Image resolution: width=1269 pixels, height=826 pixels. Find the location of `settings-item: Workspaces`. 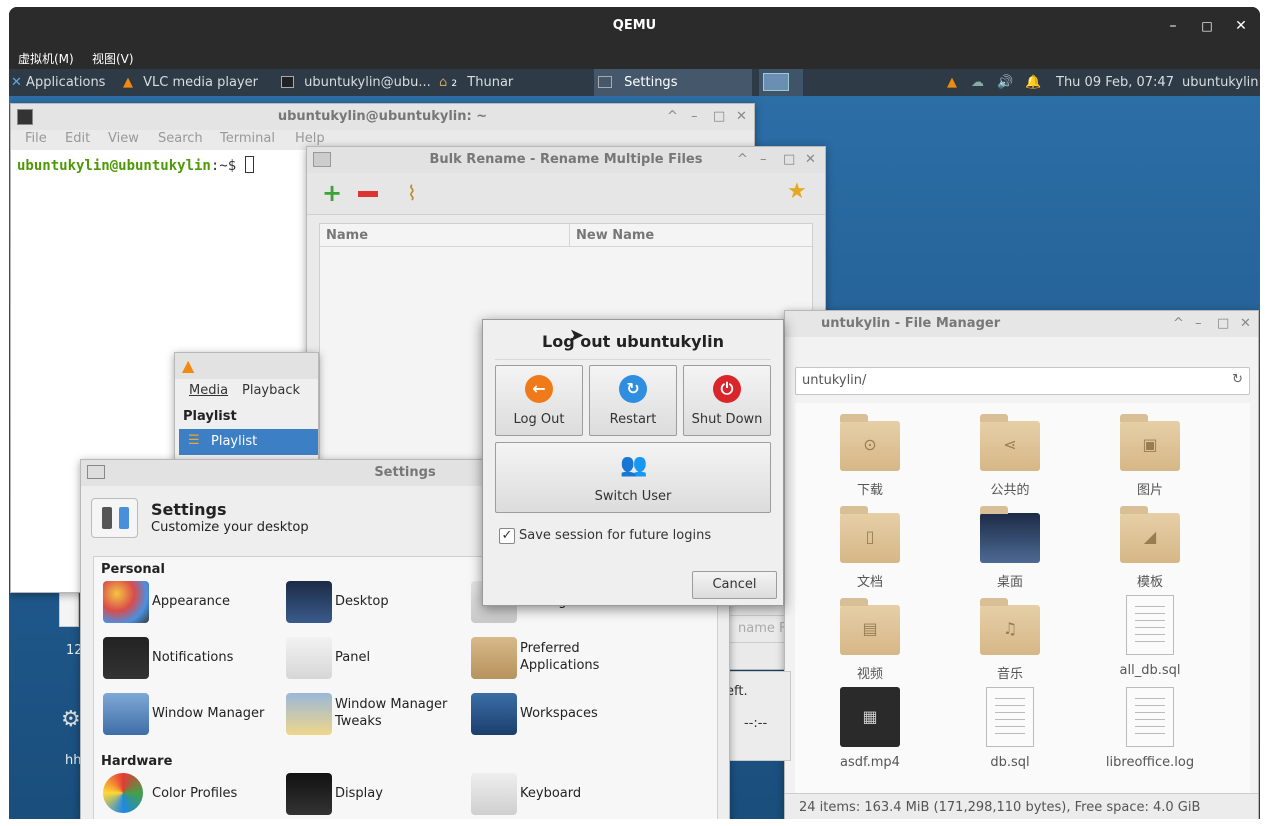

settings-item: Workspaces is located at coordinates (559, 714).